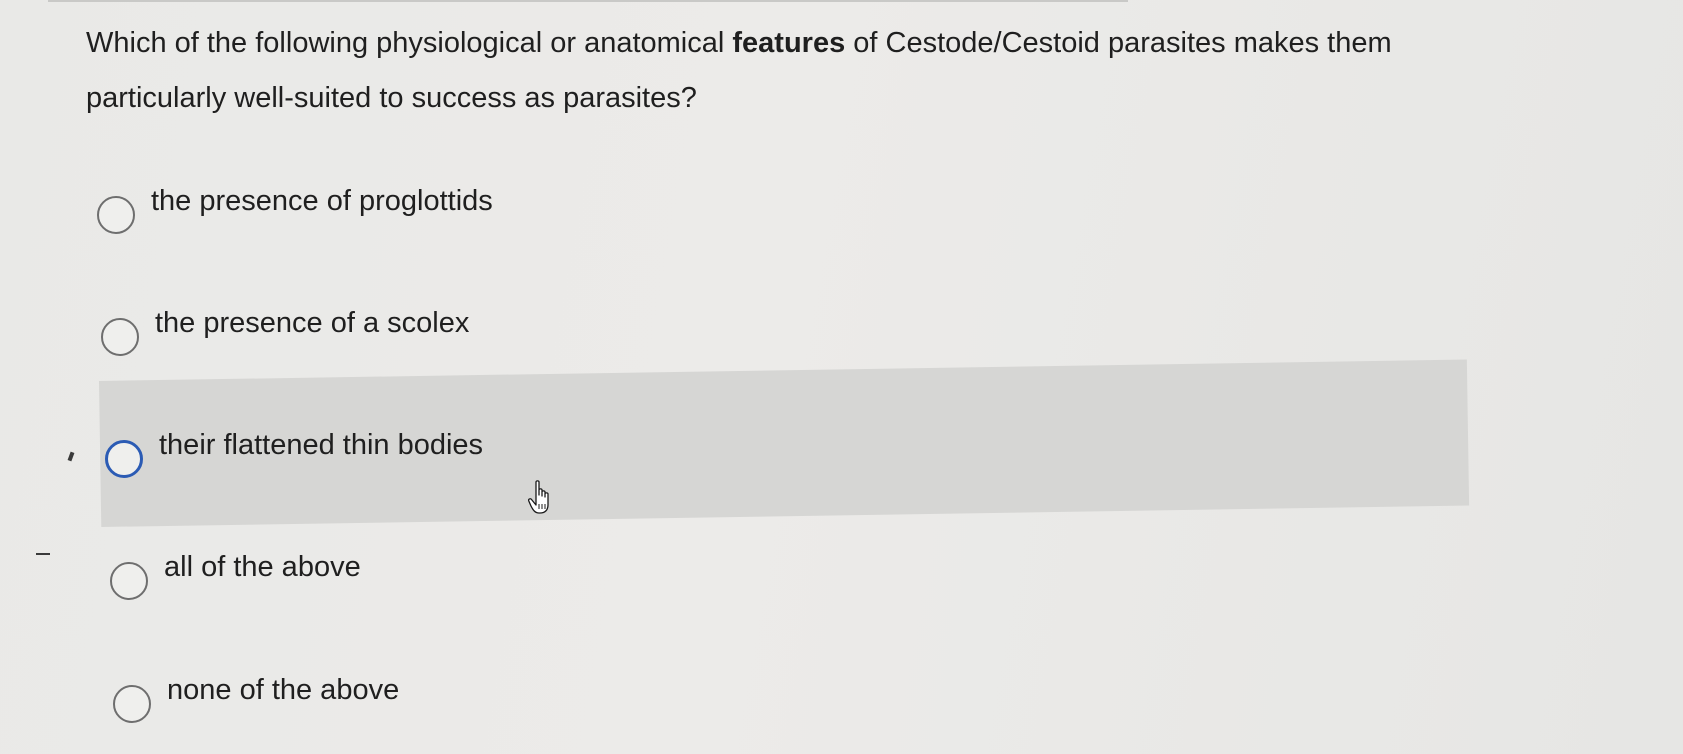  What do you see at coordinates (262, 566) in the screenshot?
I see `option-label: all of the above` at bounding box center [262, 566].